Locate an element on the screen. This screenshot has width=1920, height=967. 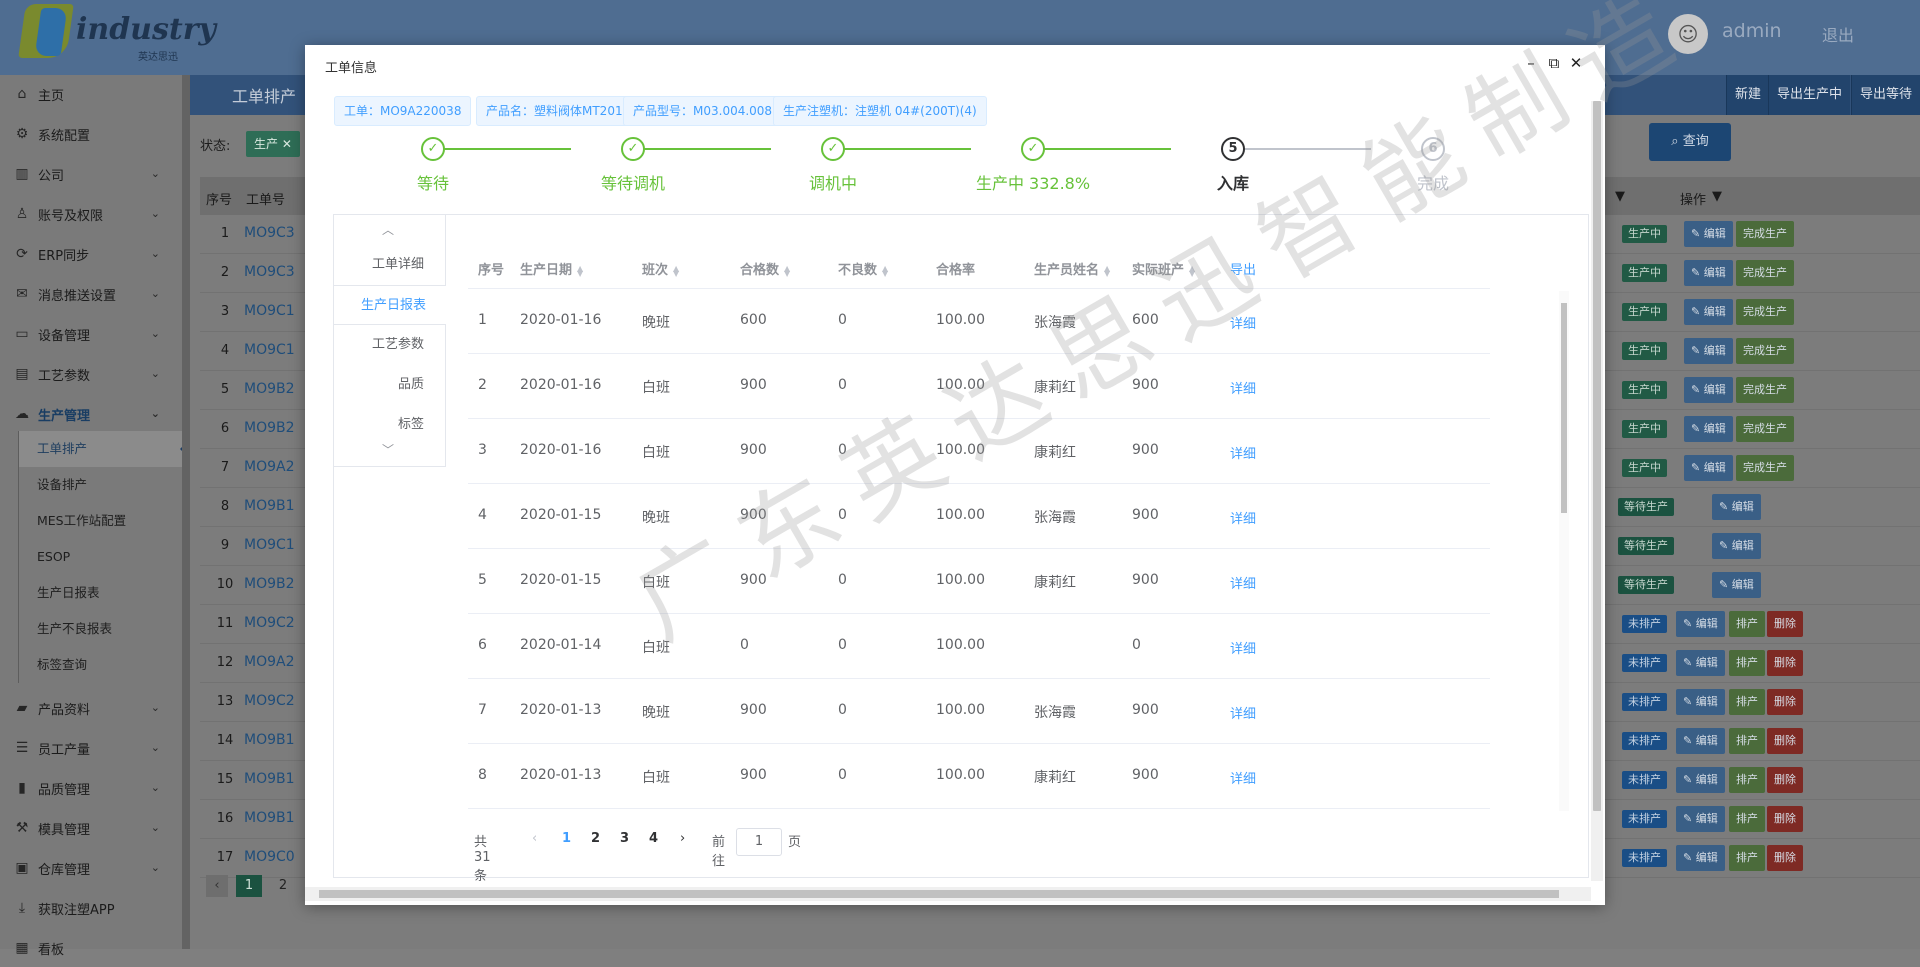
sidebar-subitem: 设备排产 is located at coordinates (100, 485).